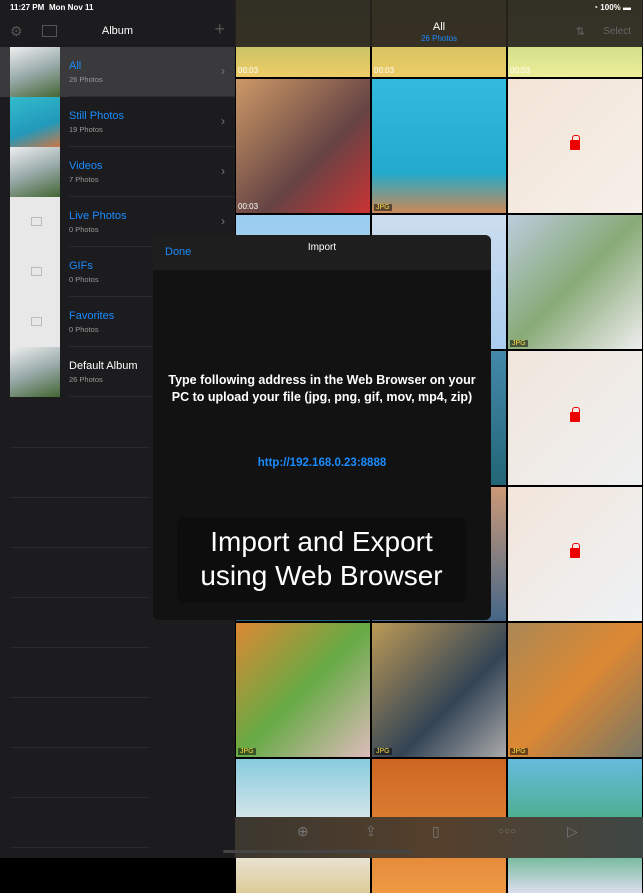 The height and width of the screenshot is (893, 643). What do you see at coordinates (92, 316) in the screenshot?
I see `album-name: Favorites` at bounding box center [92, 316].